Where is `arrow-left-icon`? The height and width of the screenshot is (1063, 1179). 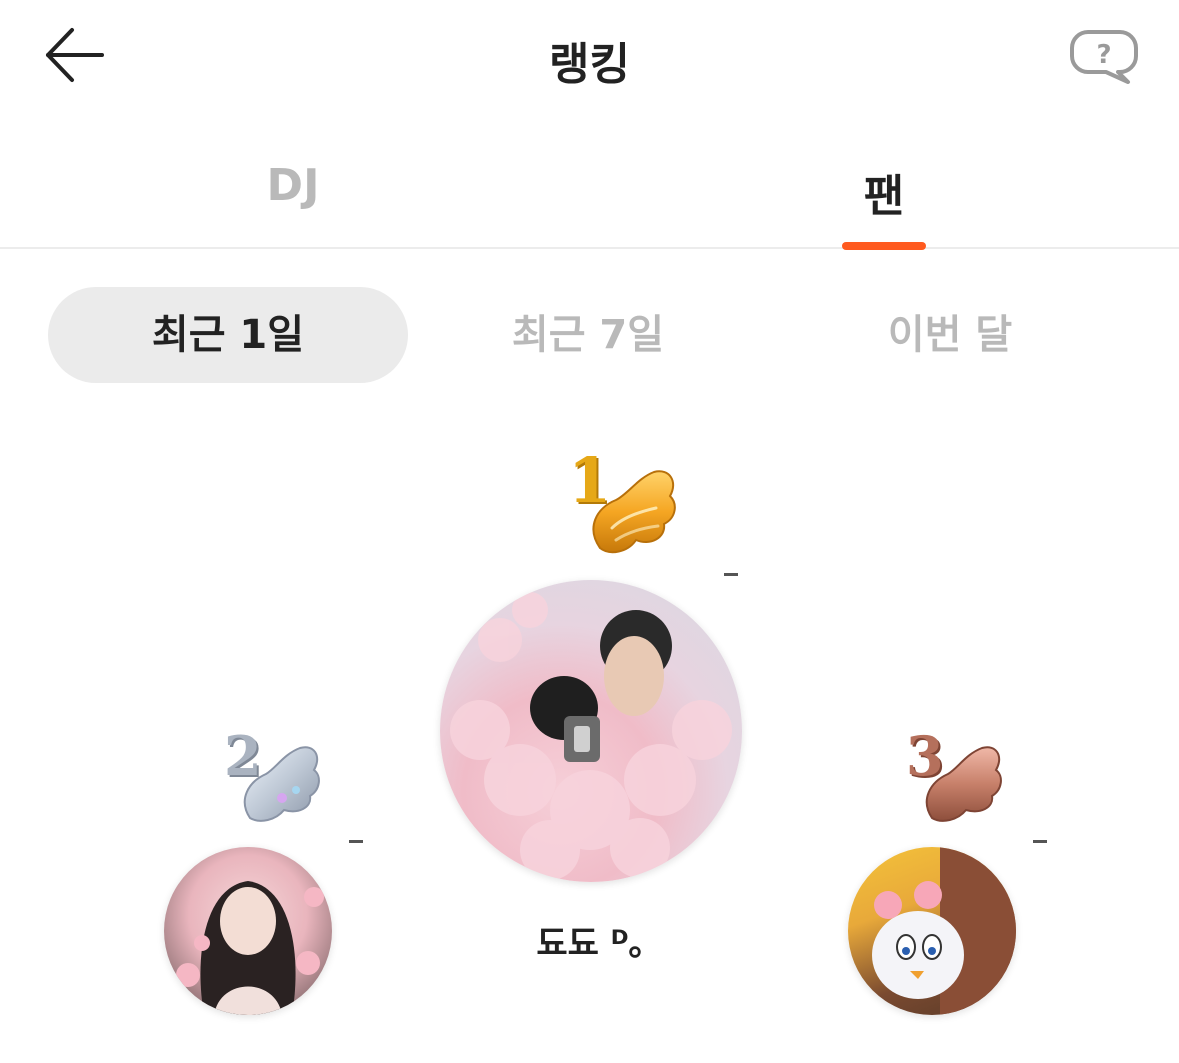 arrow-left-icon is located at coordinates (75, 55).